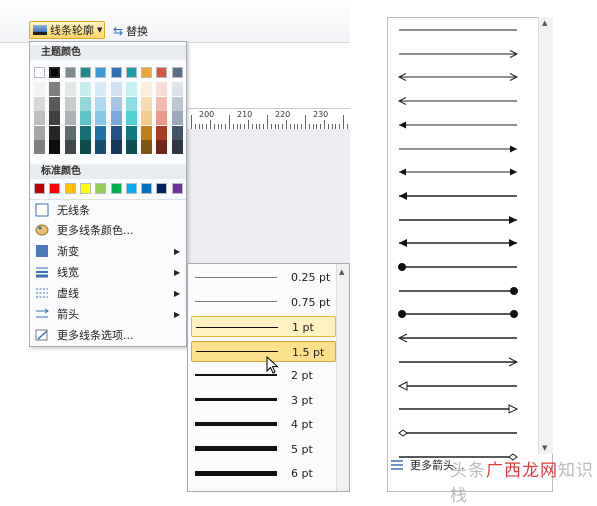  What do you see at coordinates (263, 400) in the screenshot?
I see `line-width-option: 3 pt` at bounding box center [263, 400].